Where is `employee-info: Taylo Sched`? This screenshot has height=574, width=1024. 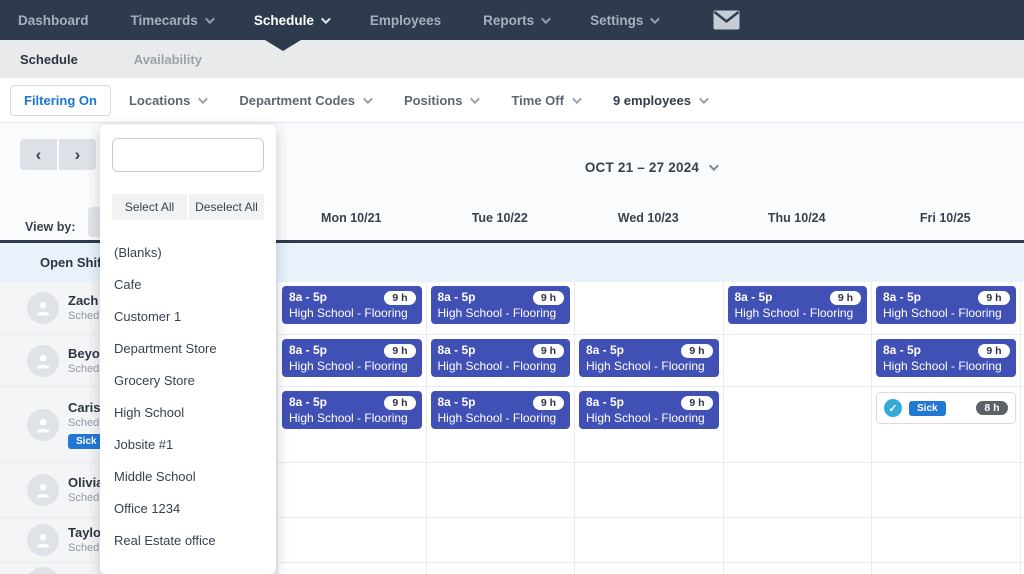 employee-info: Taylo Sched is located at coordinates (84, 540).